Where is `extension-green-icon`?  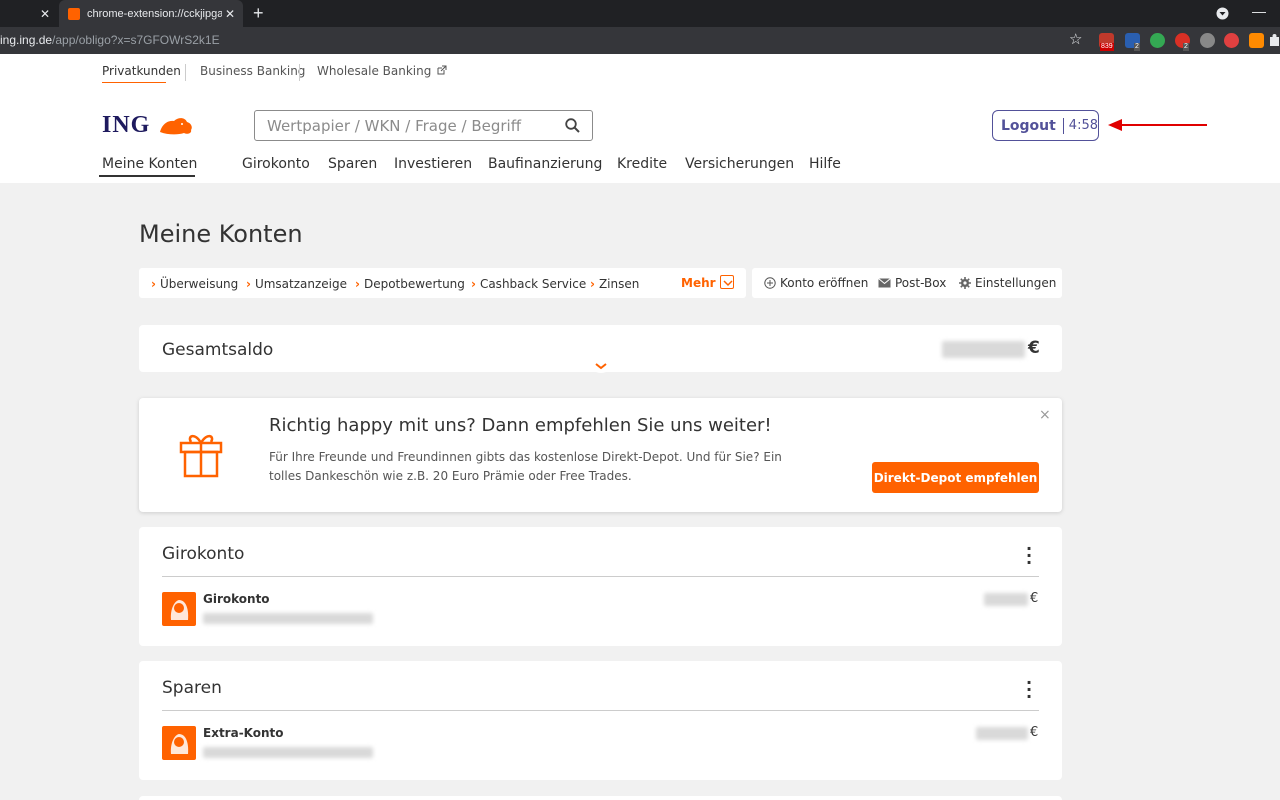
extension-green-icon is located at coordinates (1157, 40).